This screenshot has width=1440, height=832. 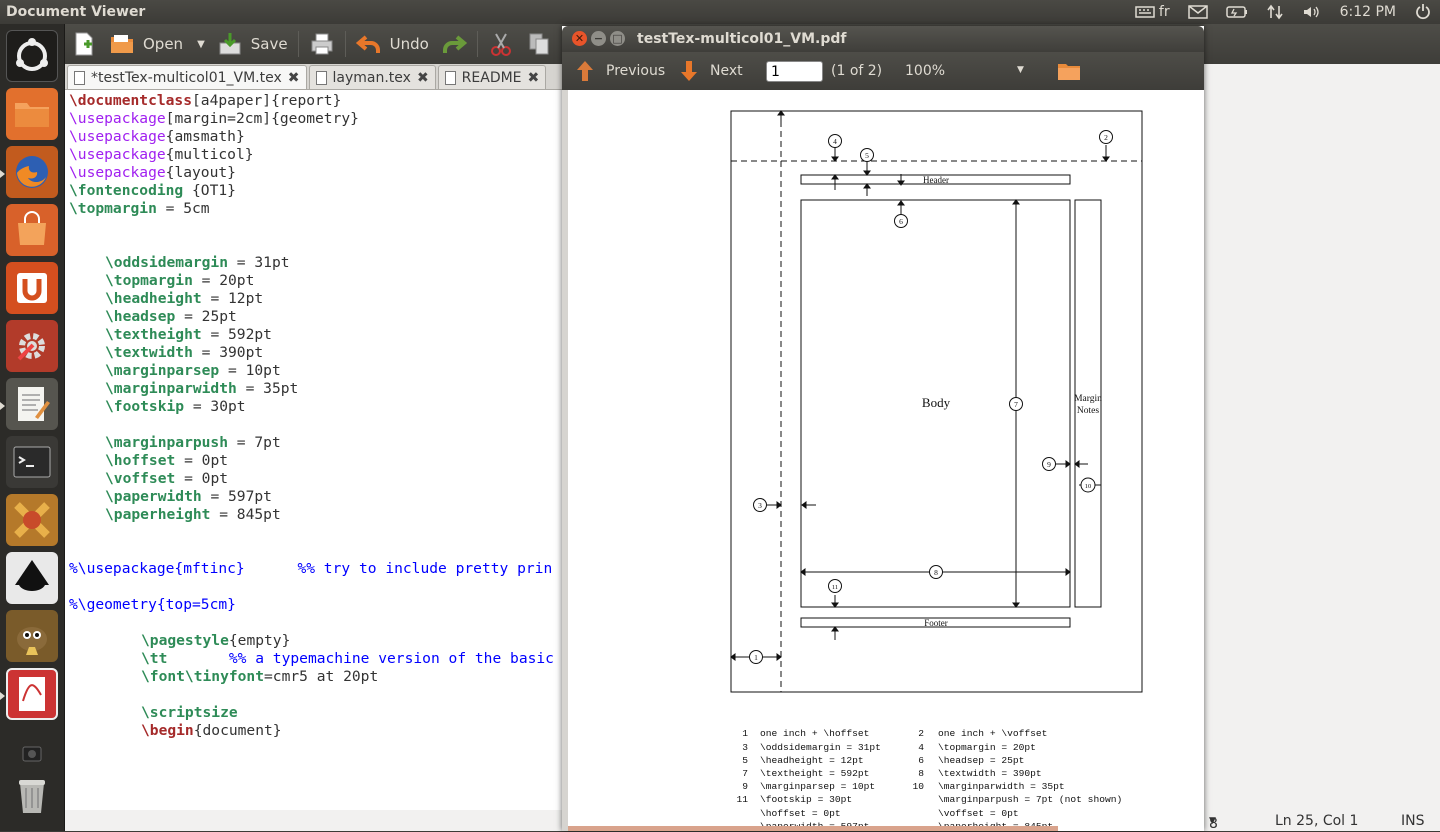 I want to click on battery-icon, so click(x=1236, y=12).